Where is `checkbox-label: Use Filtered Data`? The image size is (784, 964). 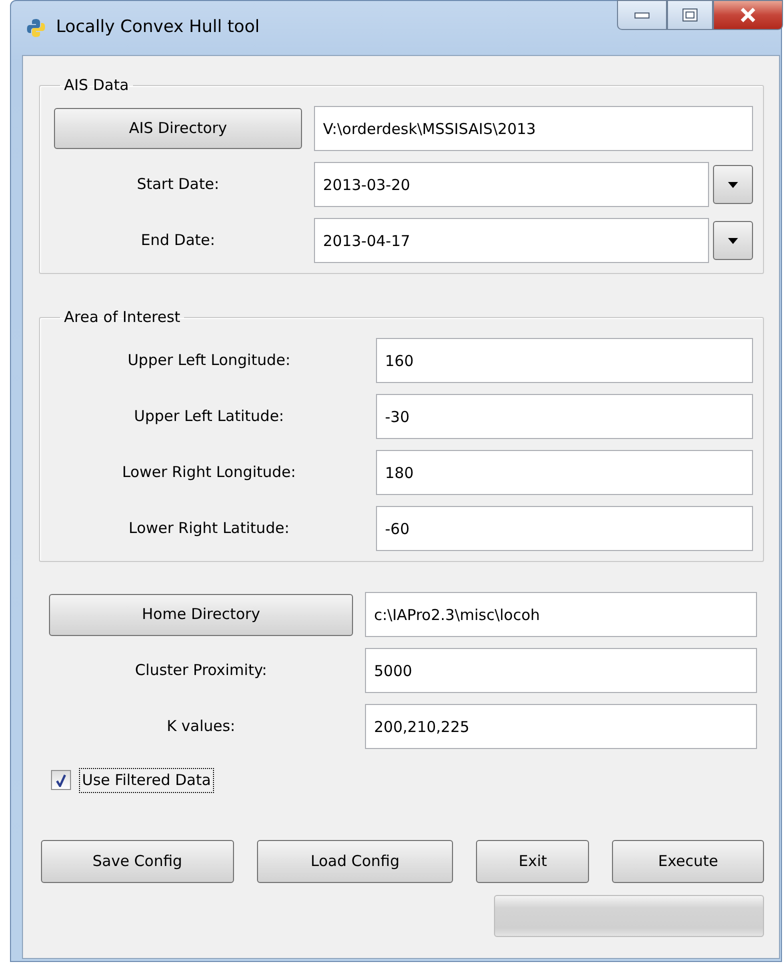
checkbox-label: Use Filtered Data is located at coordinates (146, 780).